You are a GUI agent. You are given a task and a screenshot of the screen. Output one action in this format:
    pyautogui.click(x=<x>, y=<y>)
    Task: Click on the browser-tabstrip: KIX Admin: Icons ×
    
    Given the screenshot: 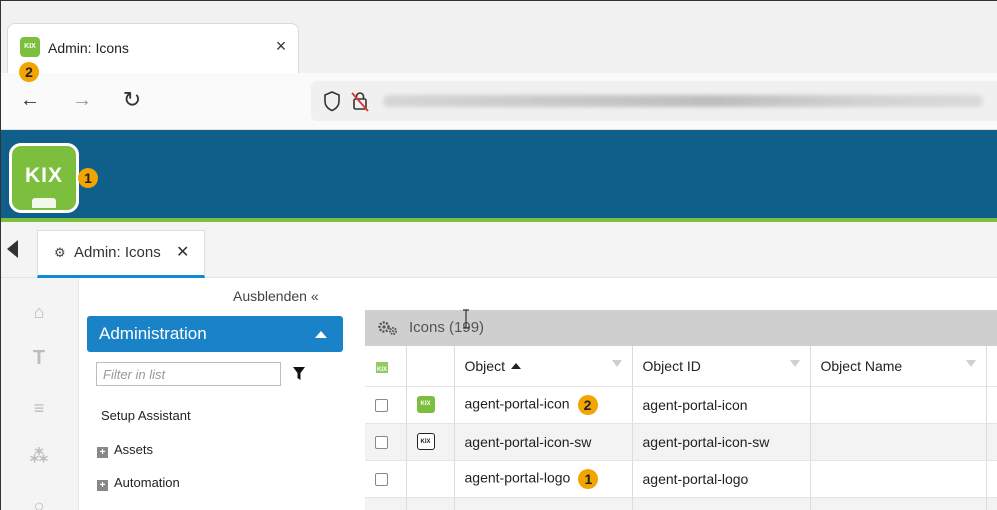 What is the action you would take?
    pyautogui.click(x=499, y=37)
    